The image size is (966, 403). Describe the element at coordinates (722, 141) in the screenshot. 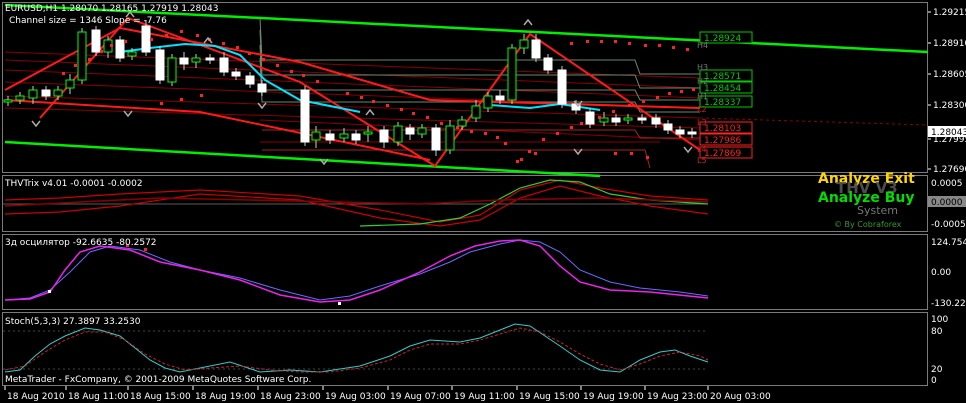

I see `level-box-value: 1.27986` at that location.